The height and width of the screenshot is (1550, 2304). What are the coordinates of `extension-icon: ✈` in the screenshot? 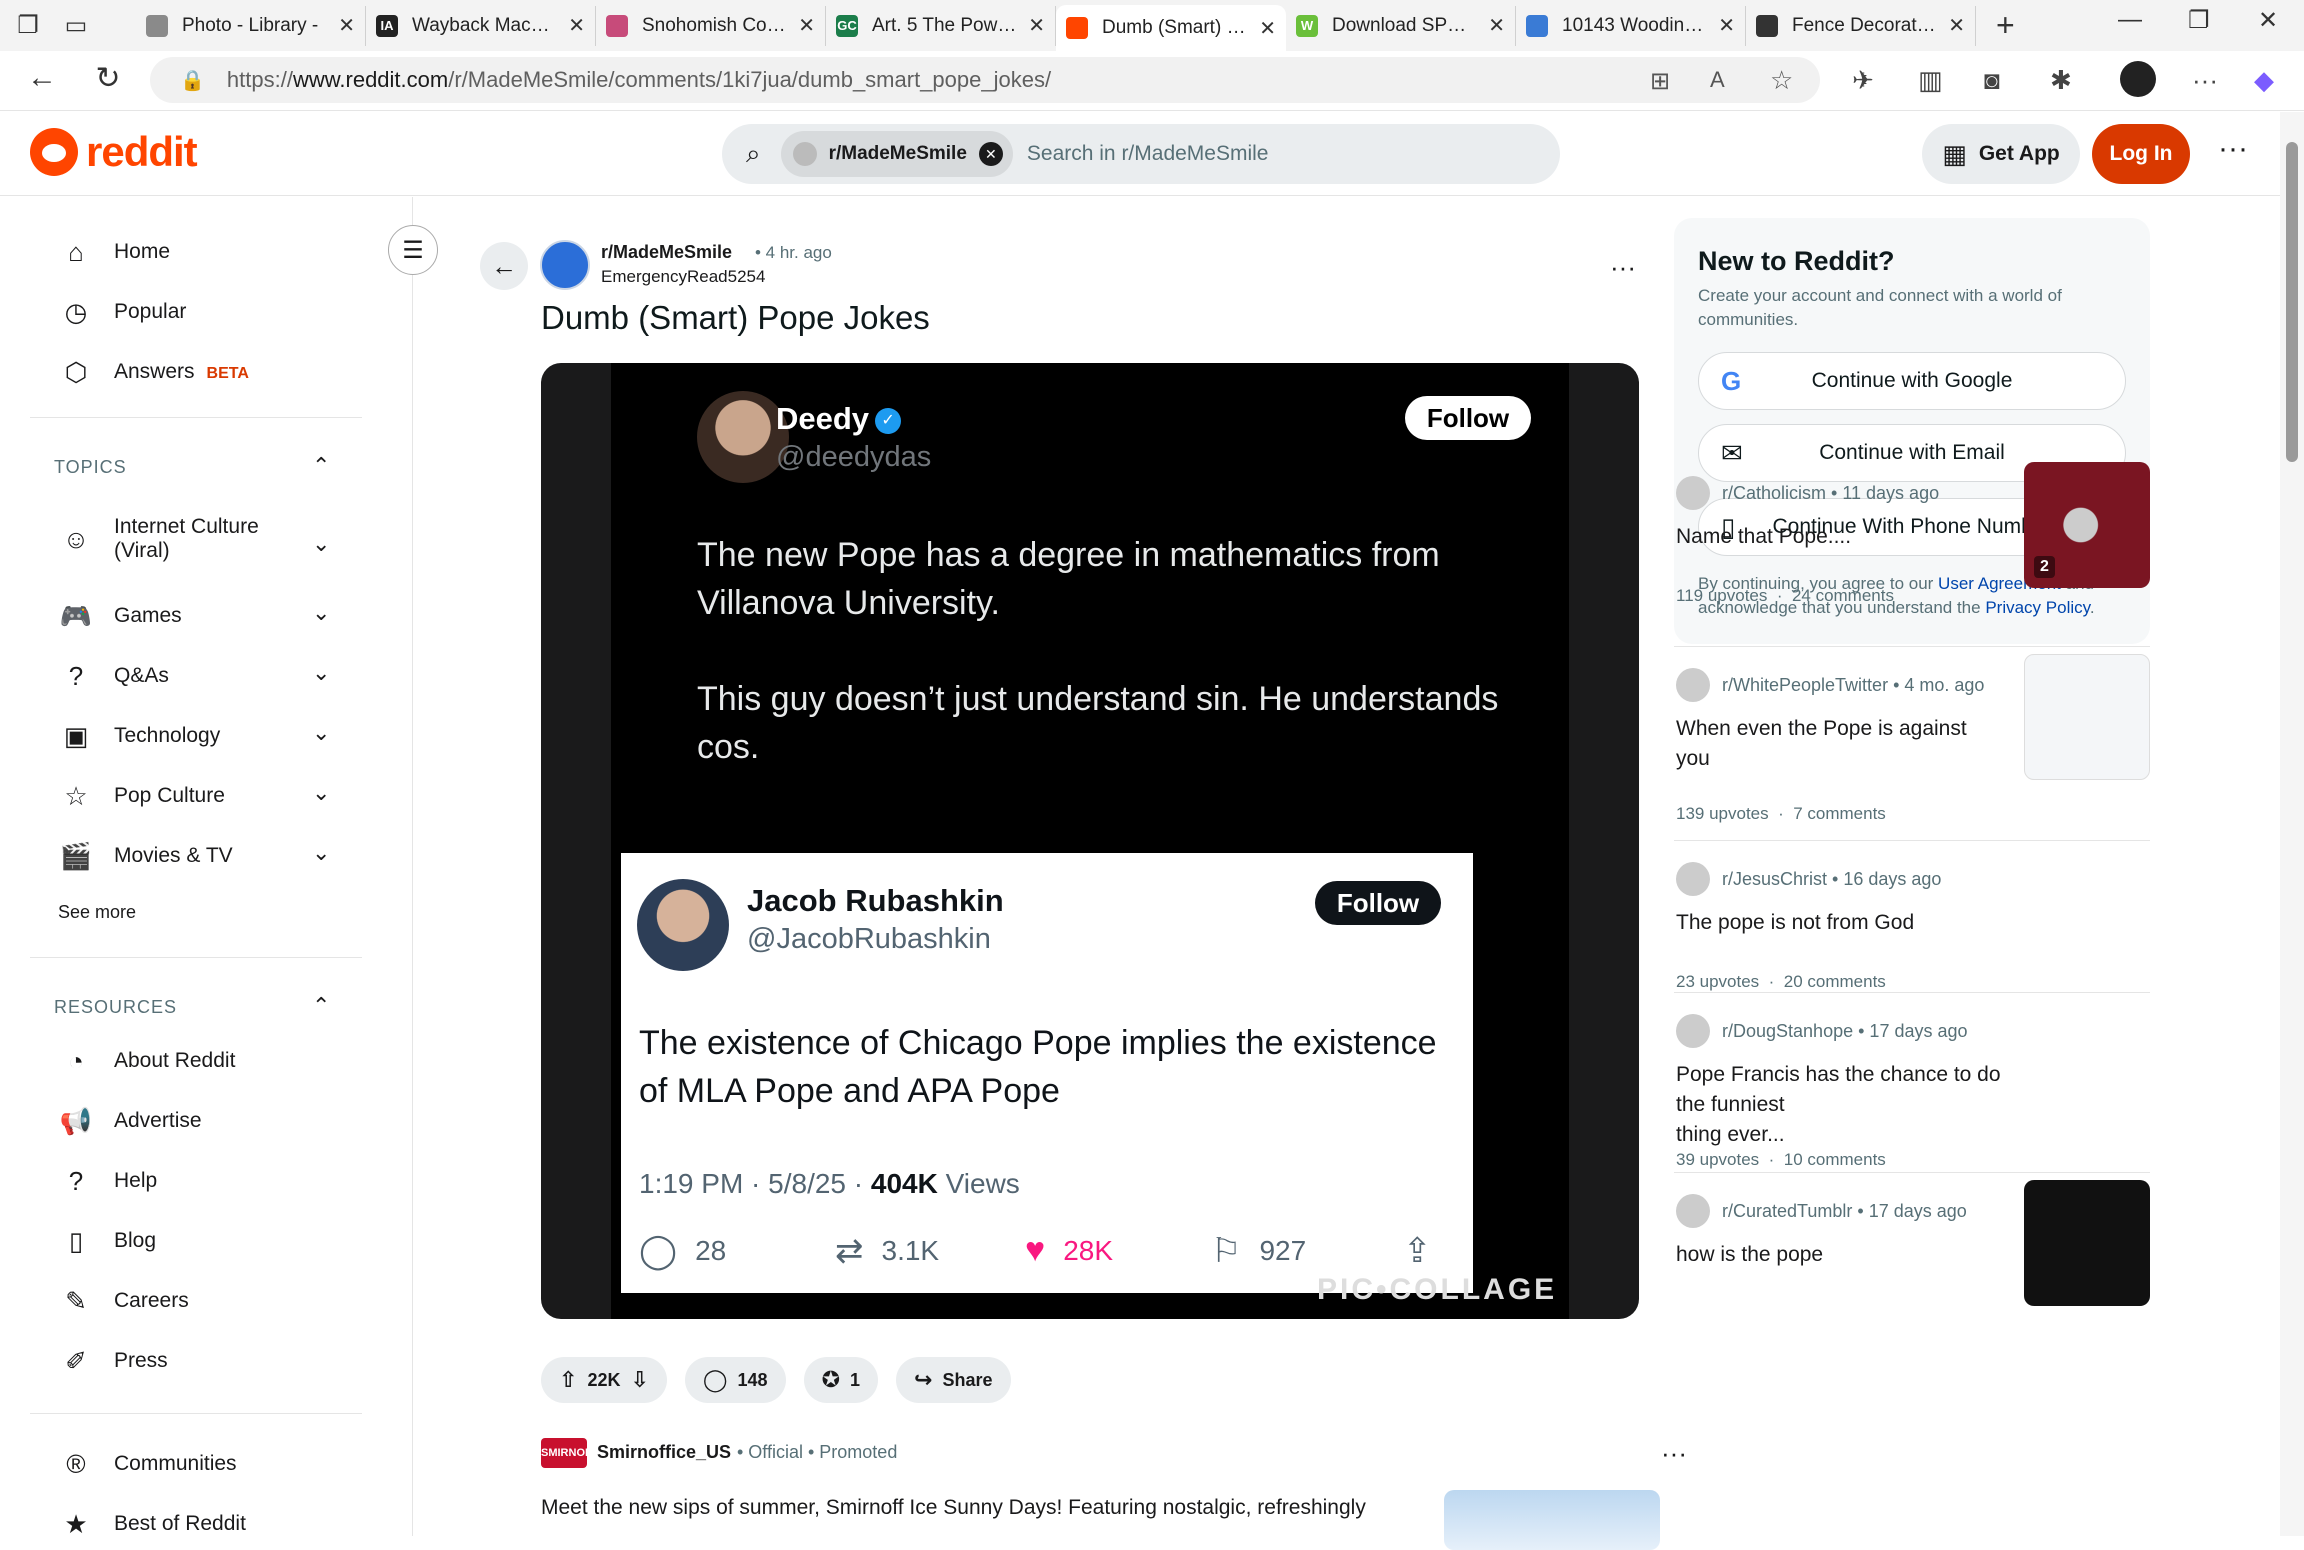 It's located at (1863, 80).